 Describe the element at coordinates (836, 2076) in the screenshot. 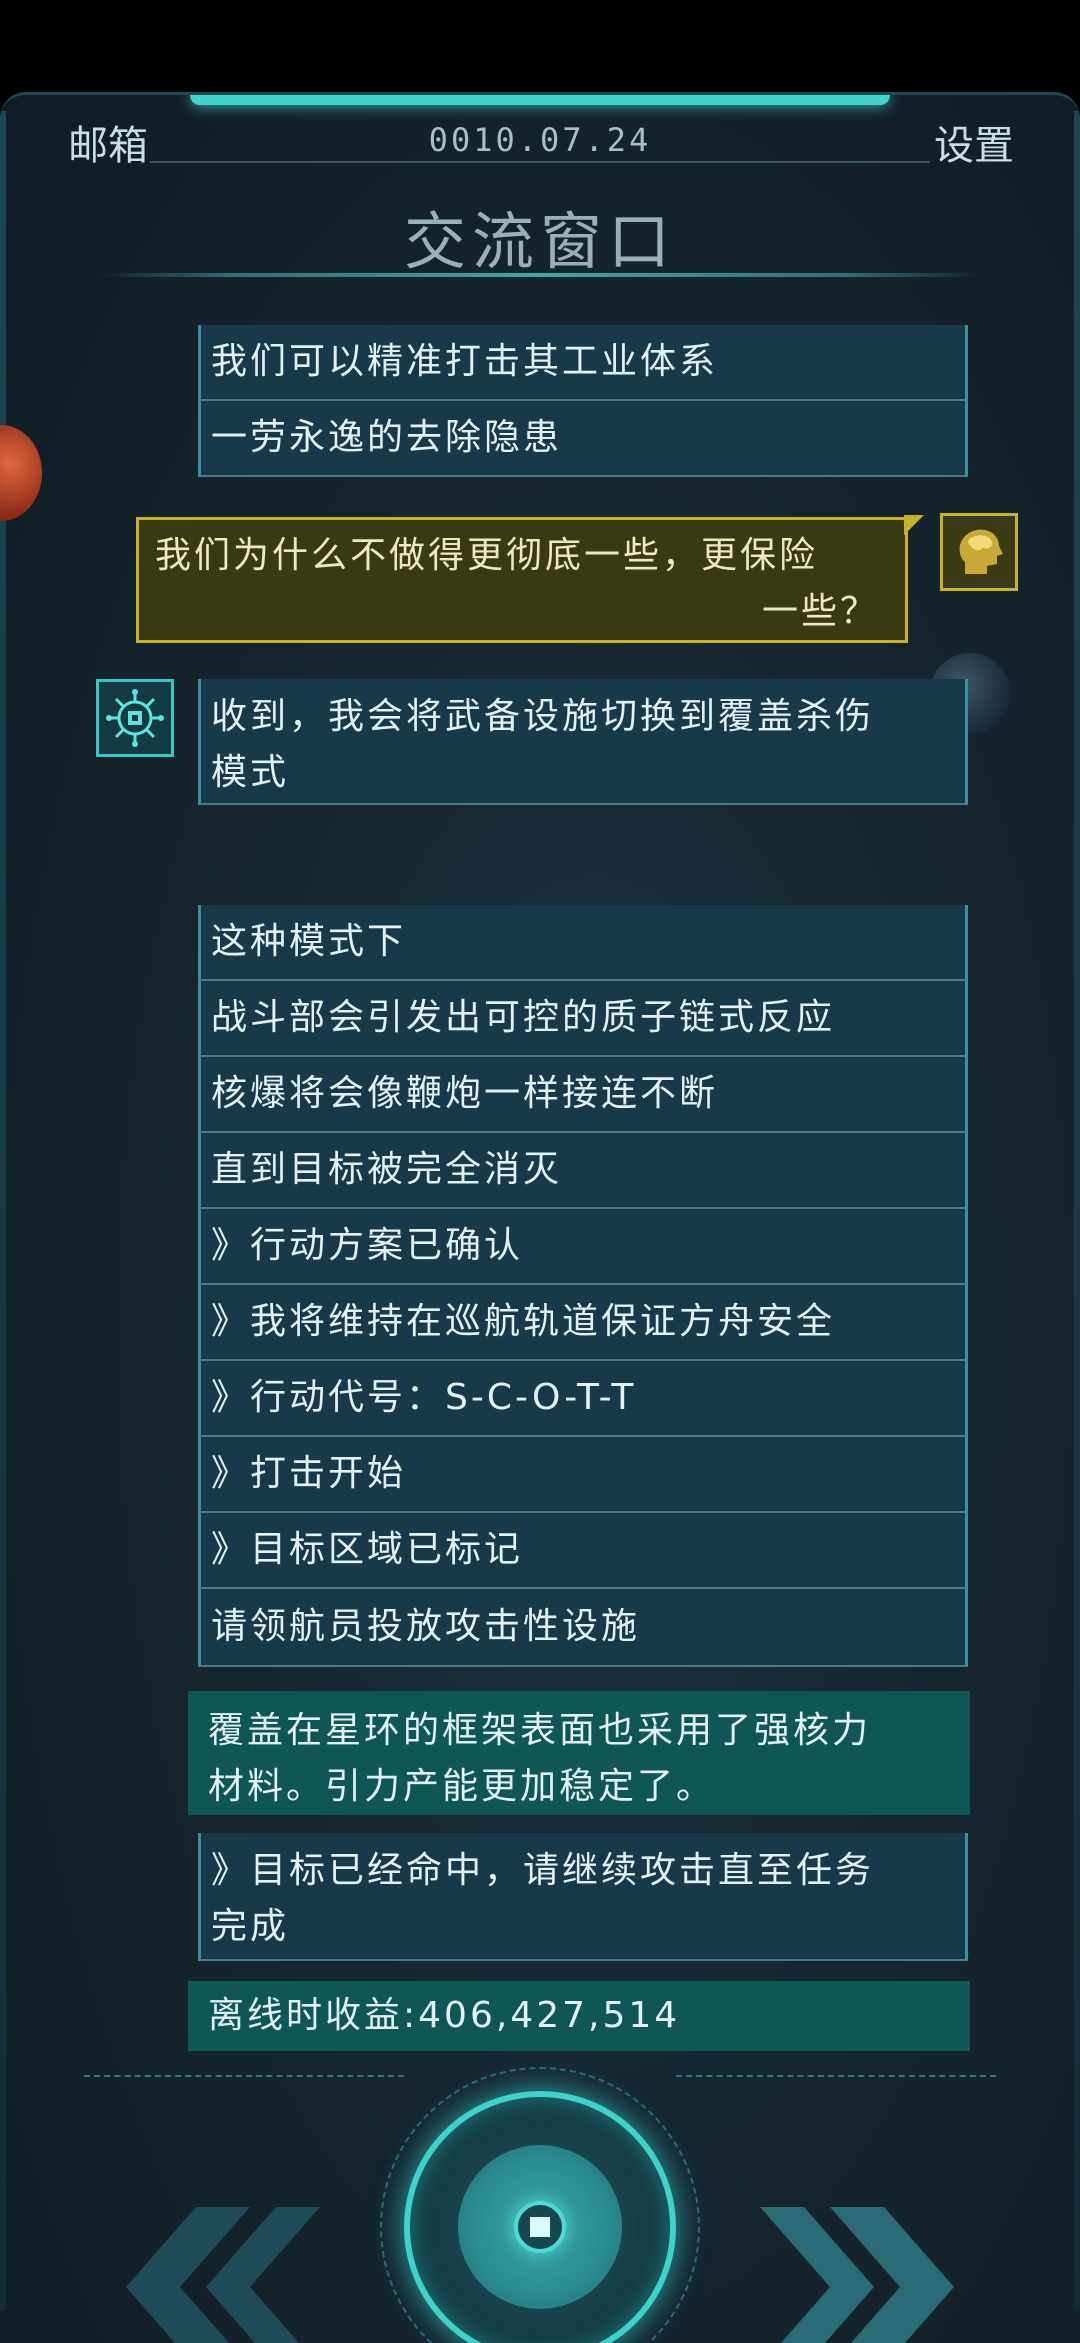

I see `bottom-divider-right` at that location.